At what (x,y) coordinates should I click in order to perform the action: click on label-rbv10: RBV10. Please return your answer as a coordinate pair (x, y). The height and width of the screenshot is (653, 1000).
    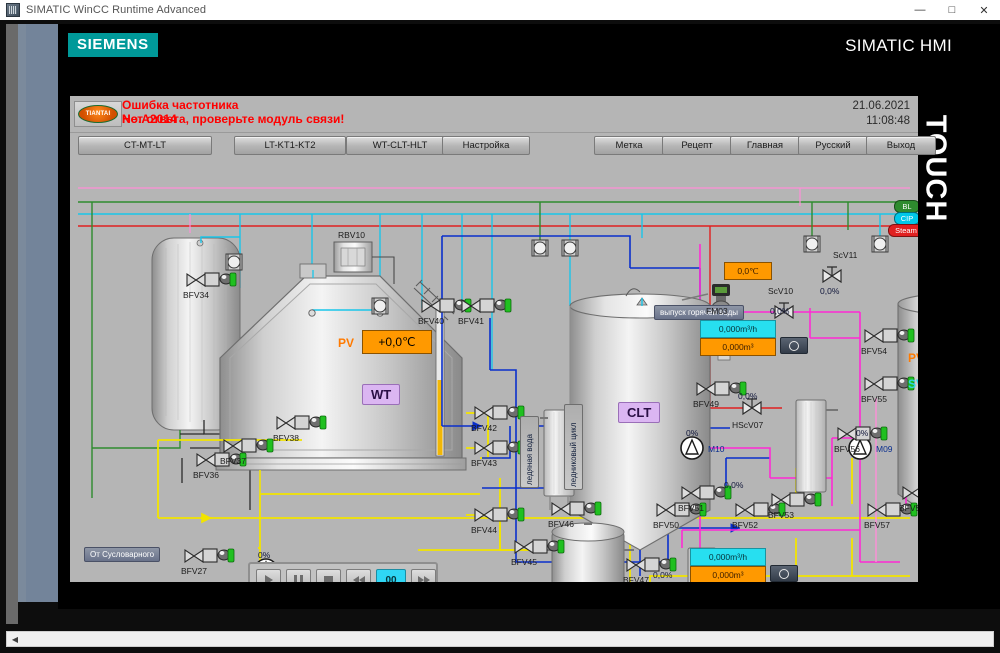
    Looking at the image, I should click on (351, 235).